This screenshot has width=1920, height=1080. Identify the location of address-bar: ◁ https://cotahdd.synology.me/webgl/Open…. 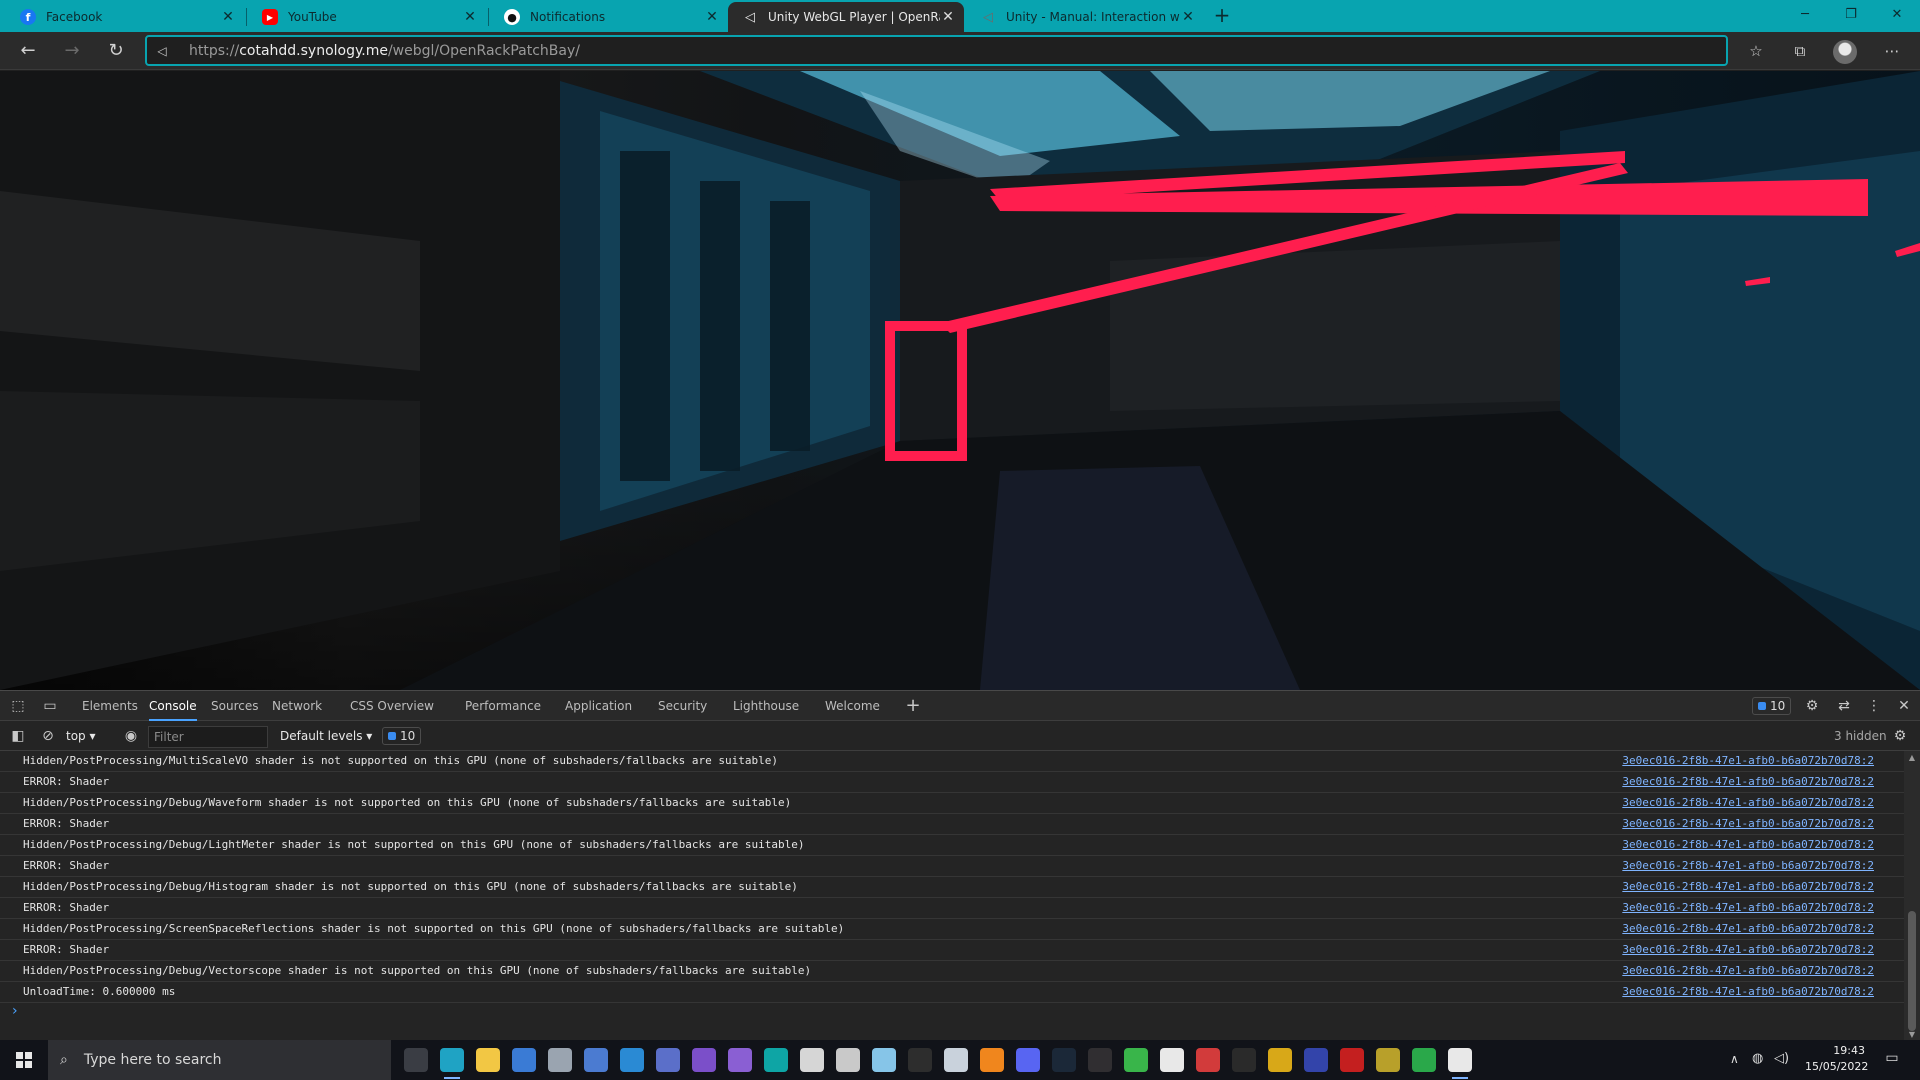
(936, 50).